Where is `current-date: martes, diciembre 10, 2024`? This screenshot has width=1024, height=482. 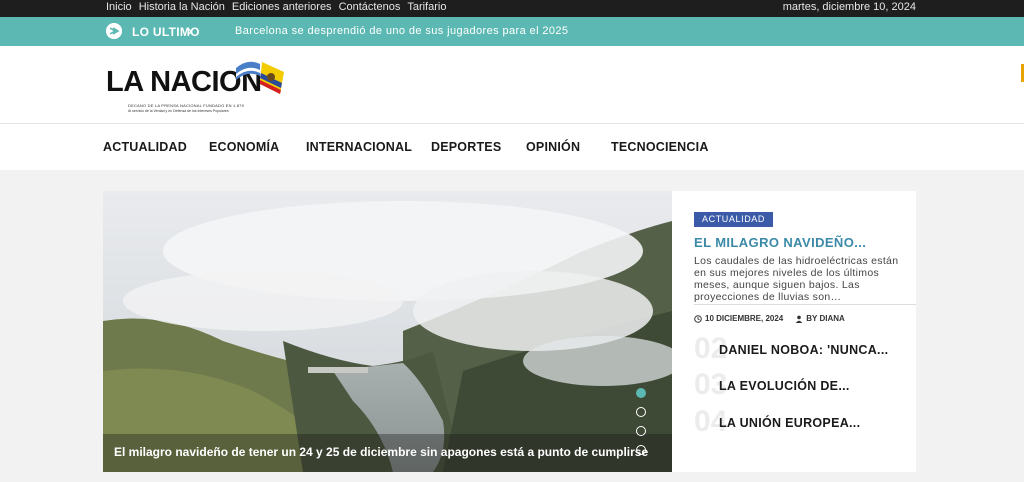 current-date: martes, diciembre 10, 2024 is located at coordinates (849, 7).